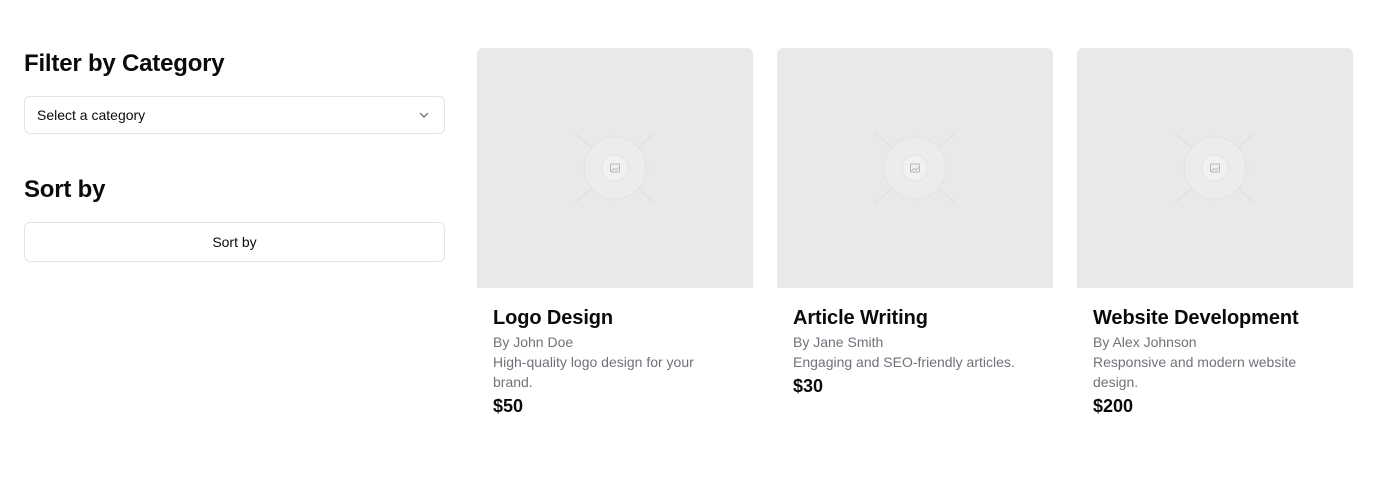 This screenshot has width=1376, height=484. Describe the element at coordinates (808, 386) in the screenshot. I see `card-price: $30` at that location.